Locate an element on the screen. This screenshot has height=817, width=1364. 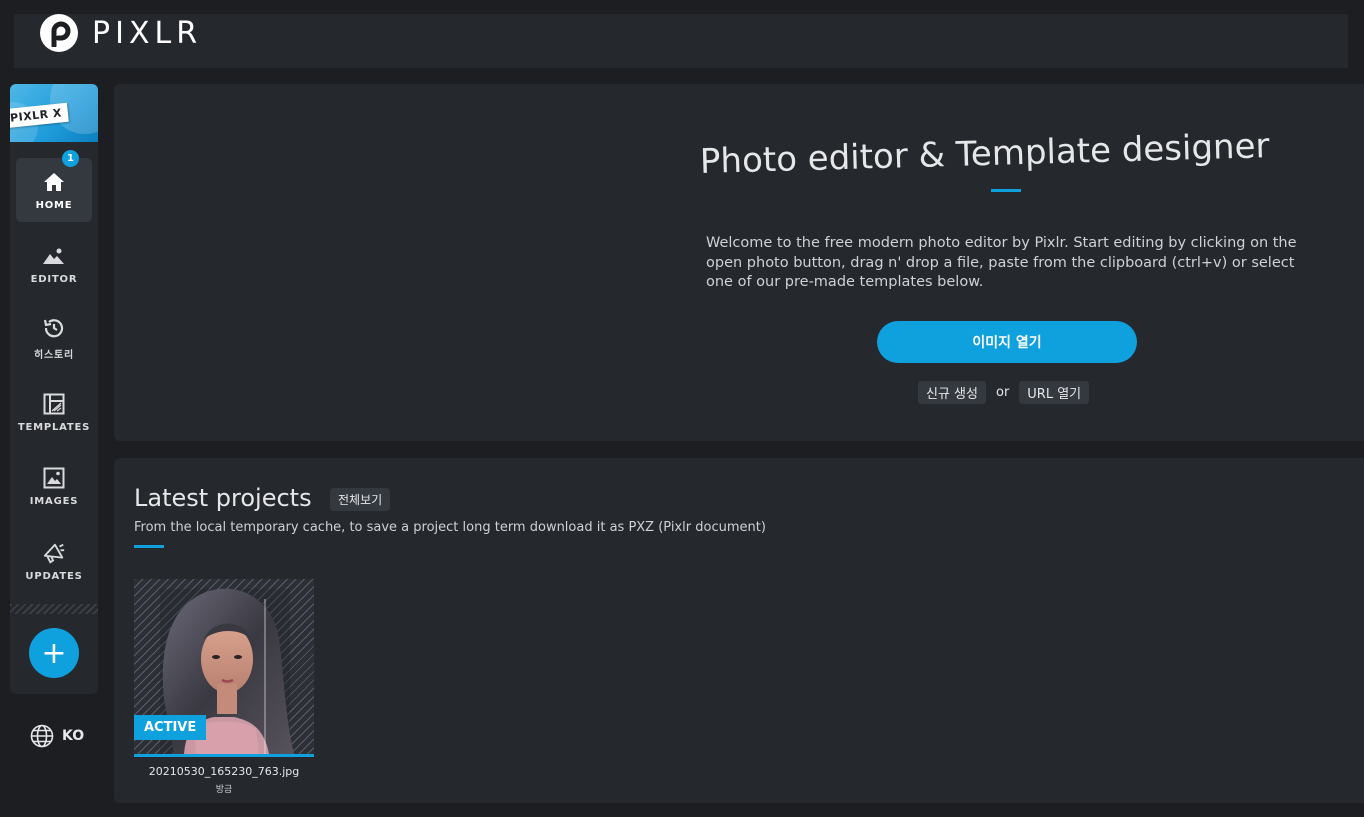
sidebar-item-templates: TEMPLATES is located at coordinates (54, 412).